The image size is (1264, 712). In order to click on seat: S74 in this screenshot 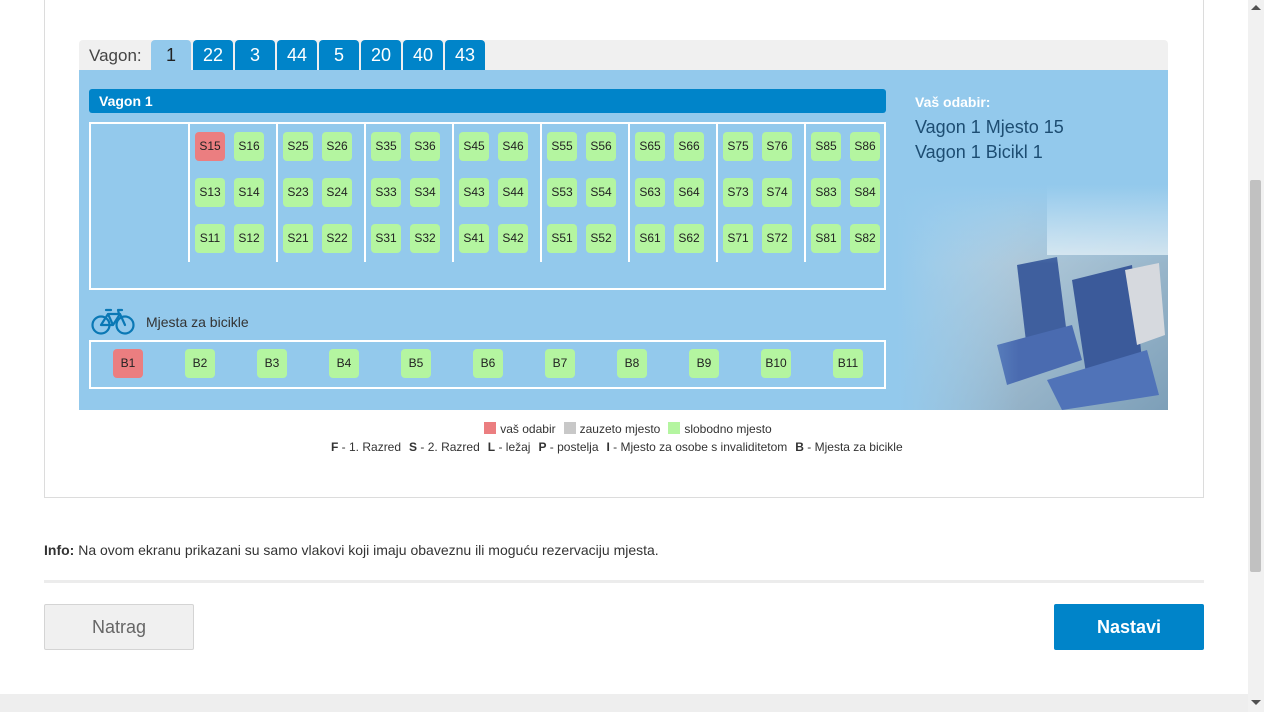, I will do `click(777, 192)`.